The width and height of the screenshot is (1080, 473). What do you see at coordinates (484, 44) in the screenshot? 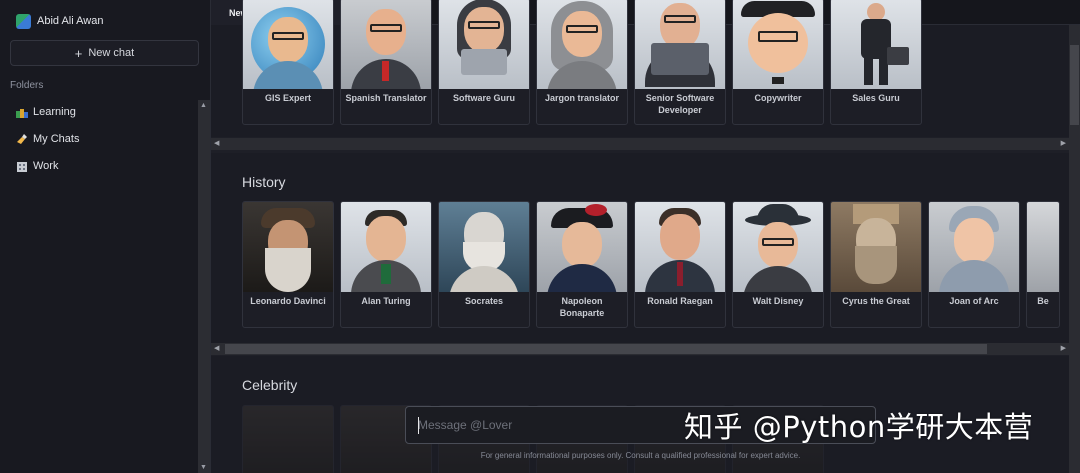
I see `software-guru-avatar` at bounding box center [484, 44].